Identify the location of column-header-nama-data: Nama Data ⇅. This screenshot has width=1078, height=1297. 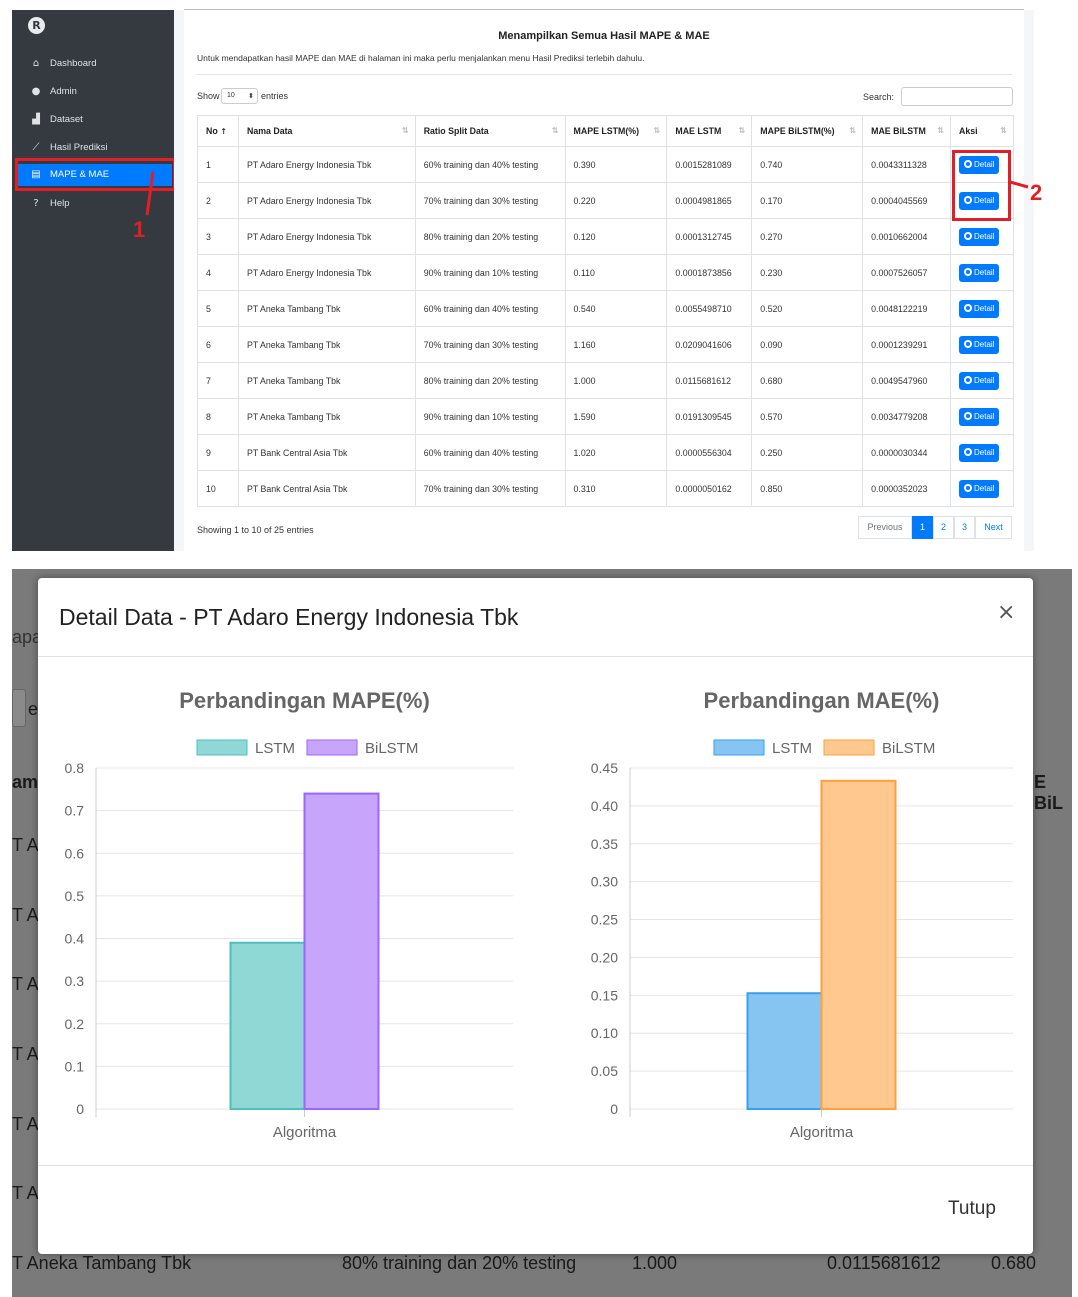
(326, 131).